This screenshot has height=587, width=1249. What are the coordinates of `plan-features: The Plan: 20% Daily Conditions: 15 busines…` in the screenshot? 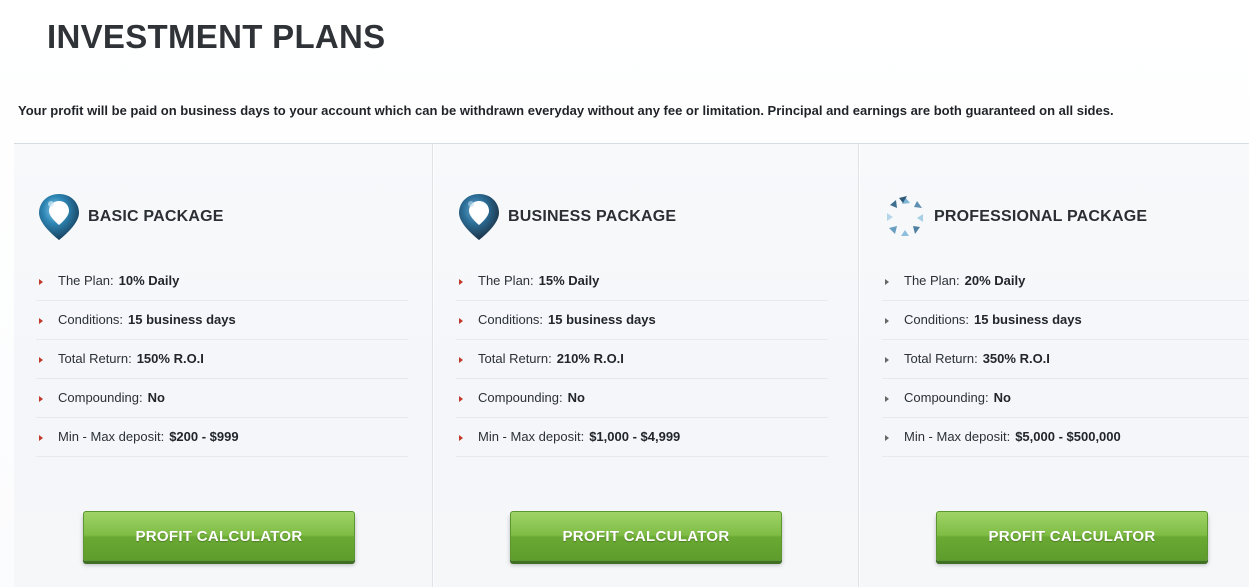 It's located at (1065, 359).